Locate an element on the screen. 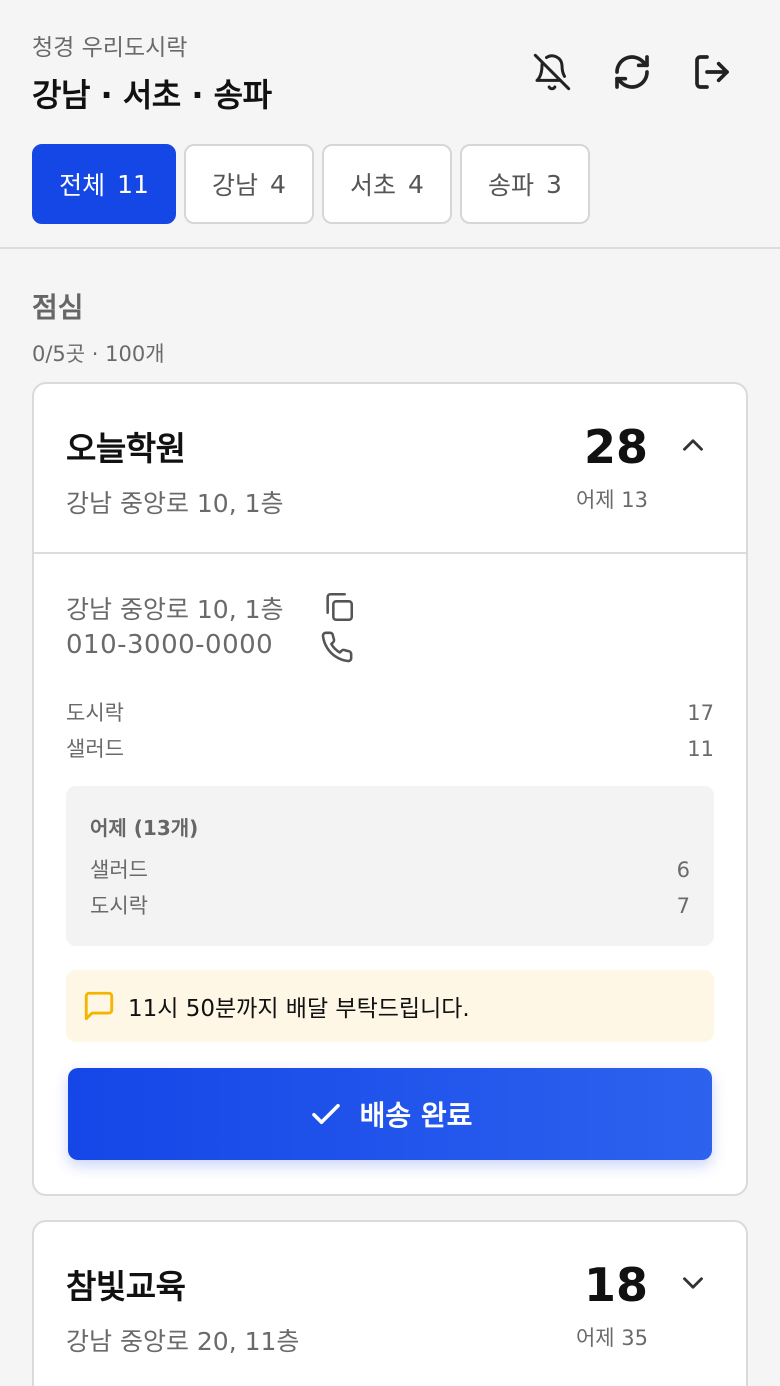  region-tabs: 전체 11 강남 4 서초 4 송파 3 is located at coordinates (315, 184).